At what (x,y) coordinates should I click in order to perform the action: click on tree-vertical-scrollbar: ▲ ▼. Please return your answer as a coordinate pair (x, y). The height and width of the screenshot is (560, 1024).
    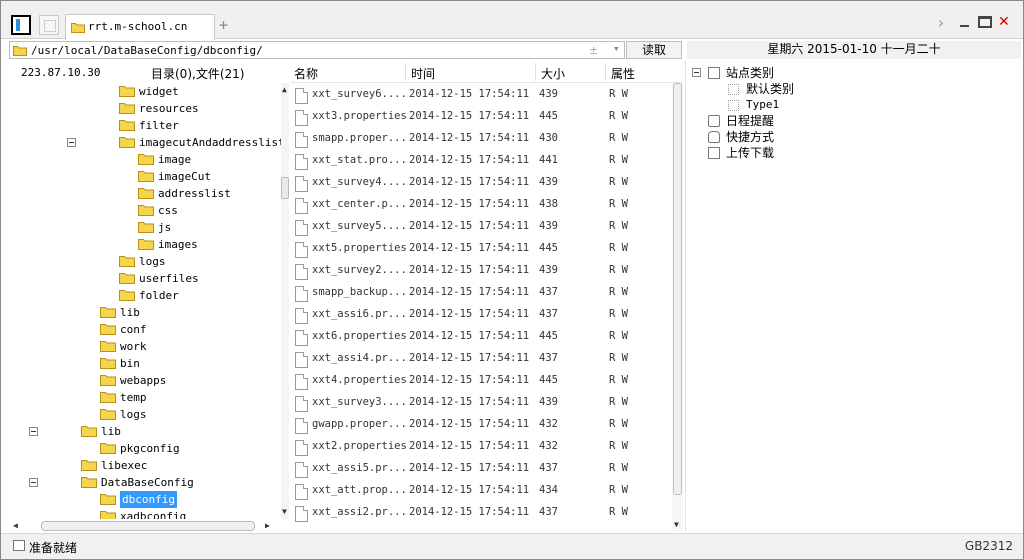
    Looking at the image, I should click on (285, 301).